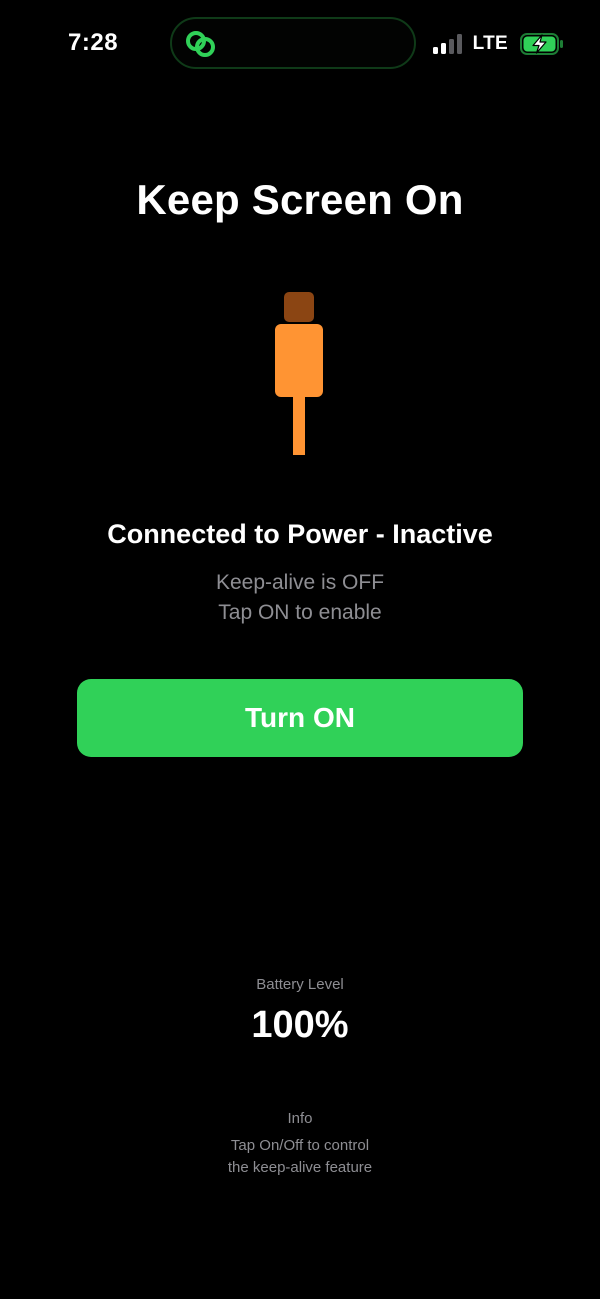 Image resolution: width=600 pixels, height=1299 pixels. Describe the element at coordinates (490, 43) in the screenshot. I see `network-type-label: LTE` at that location.